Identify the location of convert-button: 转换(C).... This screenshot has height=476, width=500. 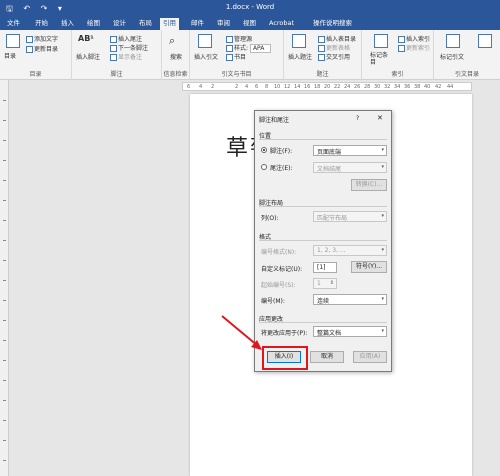
(369, 185).